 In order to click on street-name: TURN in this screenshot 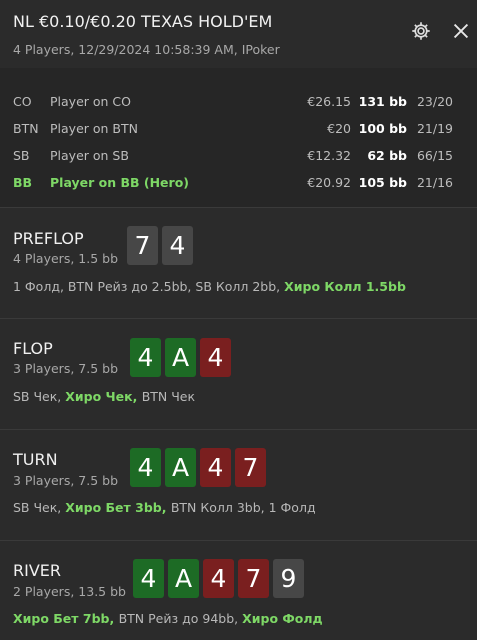, I will do `click(35, 459)`.